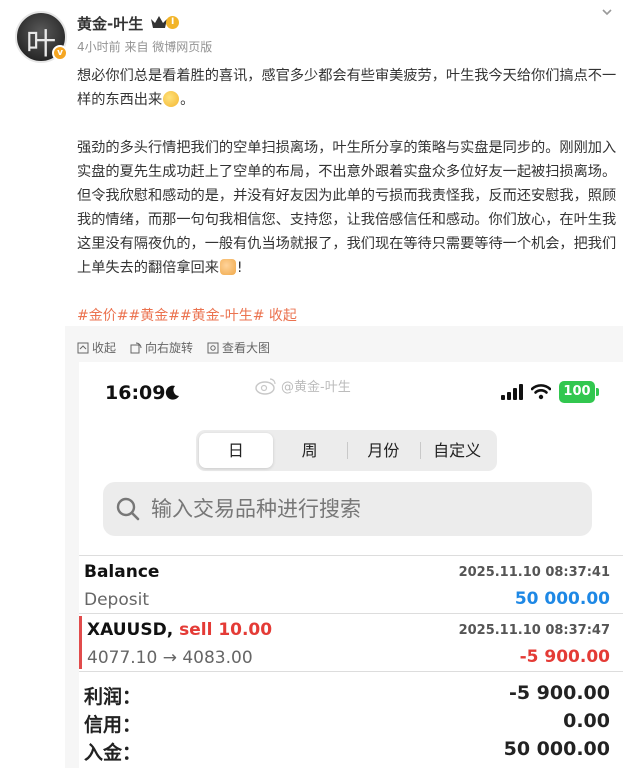  I want to click on summary-label: 入金：, so click(113, 753).